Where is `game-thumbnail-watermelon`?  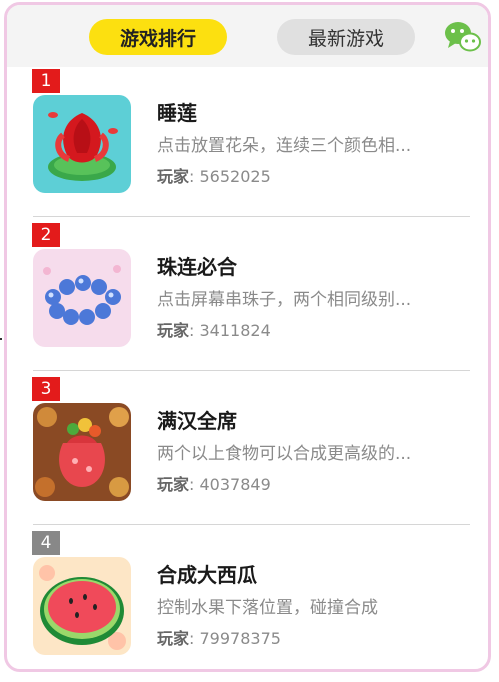 game-thumbnail-watermelon is located at coordinates (82, 606).